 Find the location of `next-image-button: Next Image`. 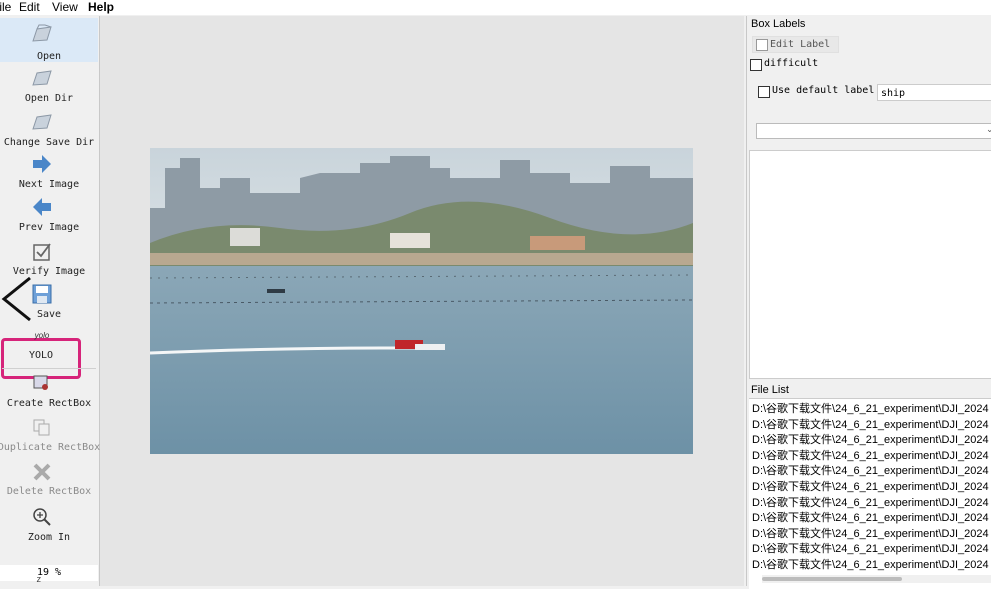

next-image-button: Next Image is located at coordinates (49, 172).